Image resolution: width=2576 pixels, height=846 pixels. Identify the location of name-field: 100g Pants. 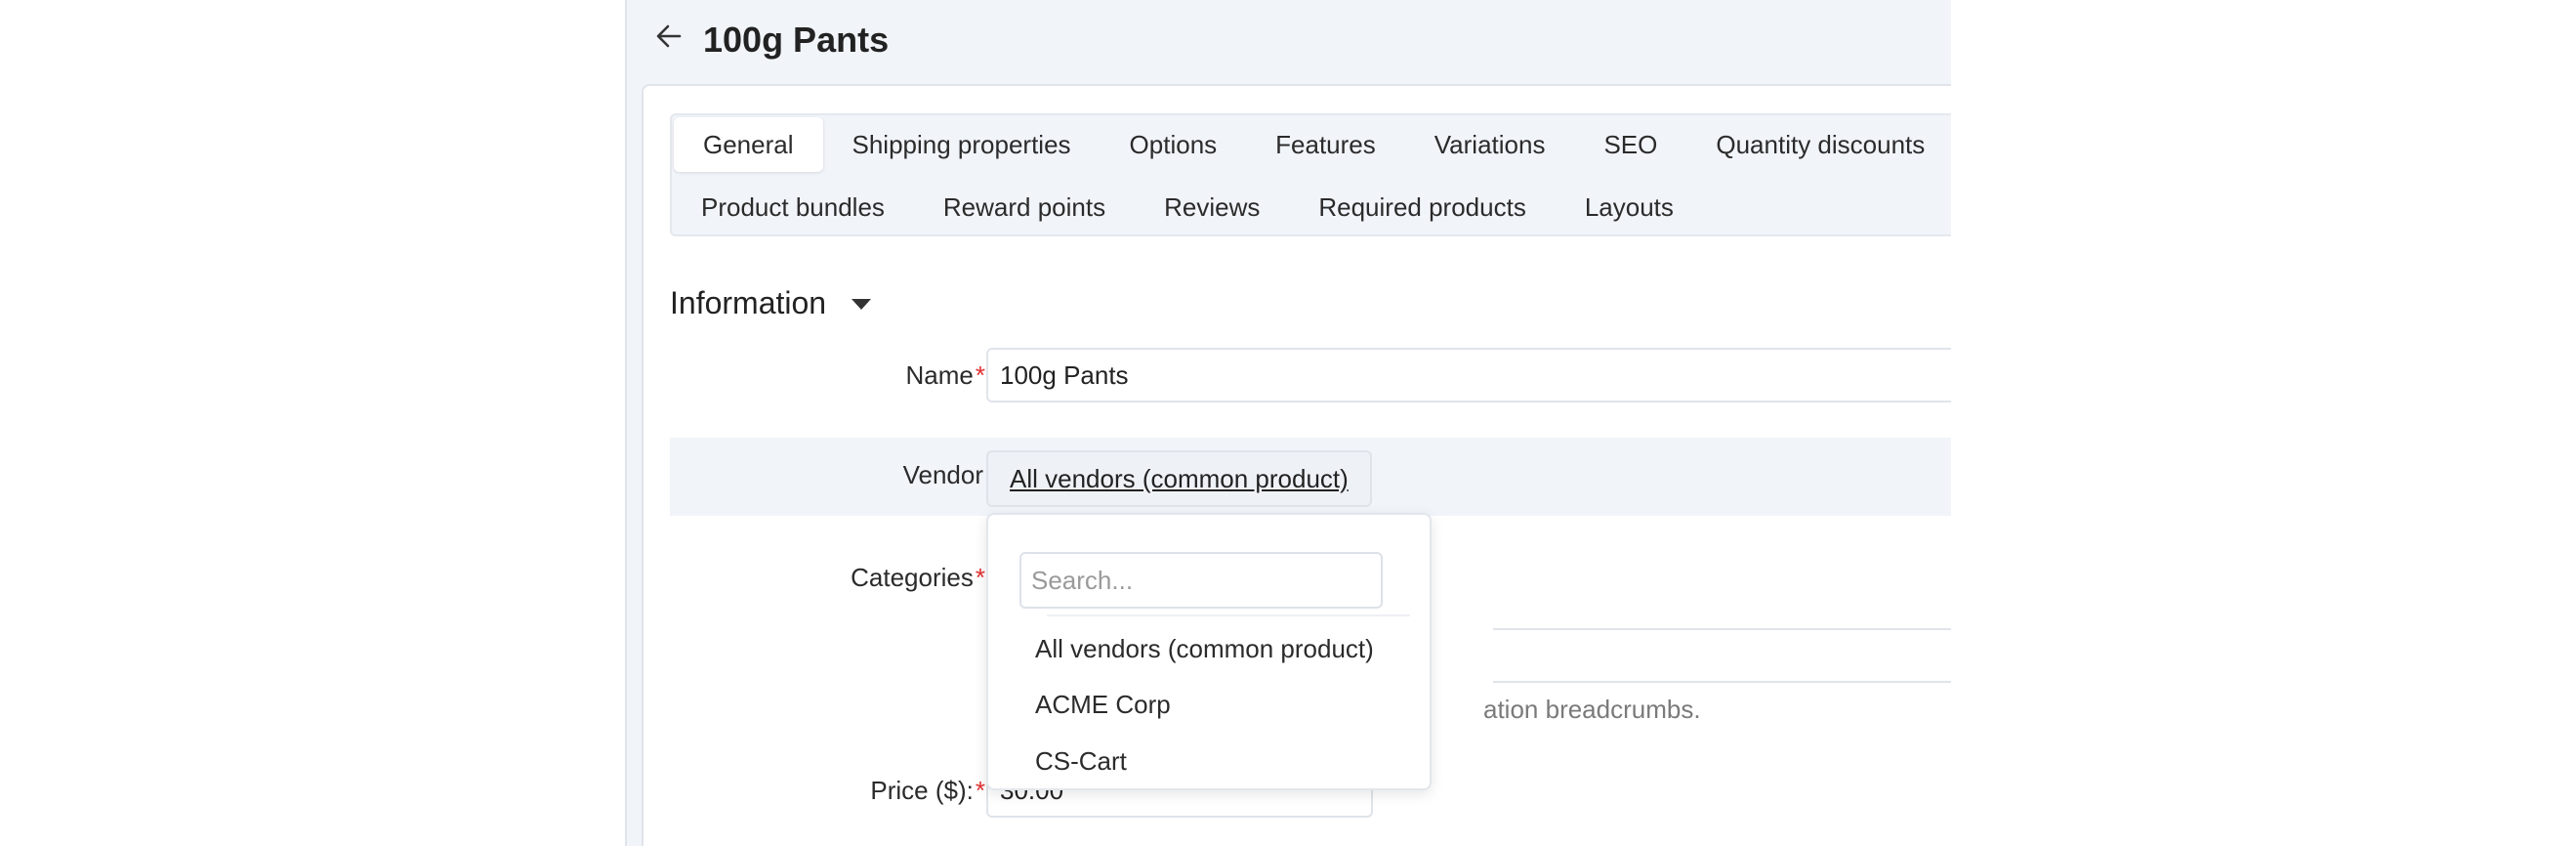
(1469, 375).